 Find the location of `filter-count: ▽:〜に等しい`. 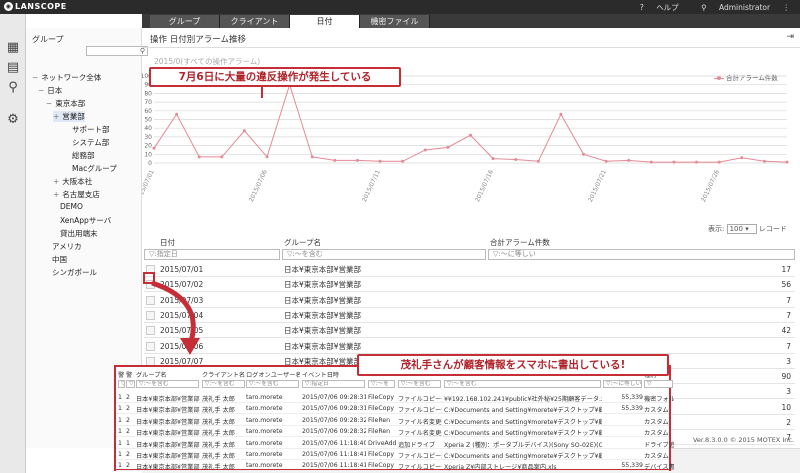

filter-count: ▽:〜に等しい is located at coordinates (641, 254).